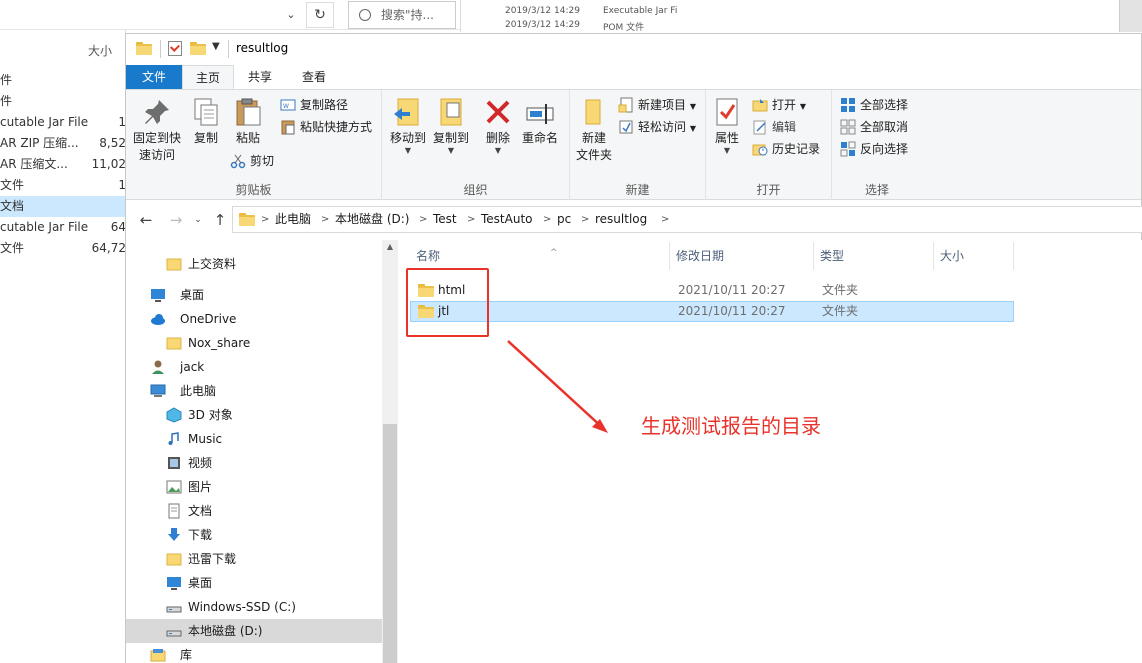  Describe the element at coordinates (848, 127) in the screenshot. I see `select-none-icon` at that location.